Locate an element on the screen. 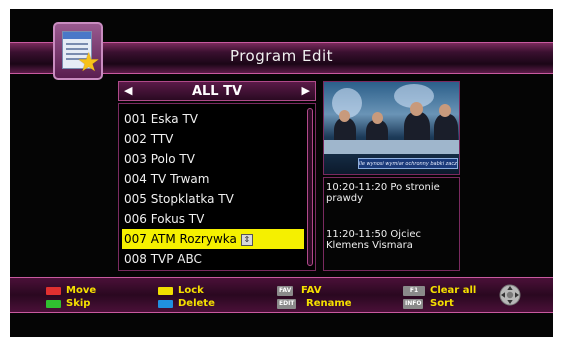  program-edit-icon: ★ is located at coordinates (78, 51).